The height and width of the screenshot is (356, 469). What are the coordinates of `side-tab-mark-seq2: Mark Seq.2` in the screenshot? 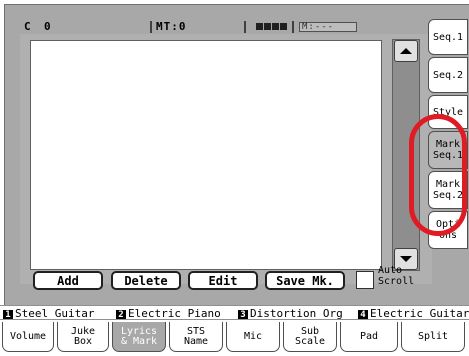 It's located at (448, 190).